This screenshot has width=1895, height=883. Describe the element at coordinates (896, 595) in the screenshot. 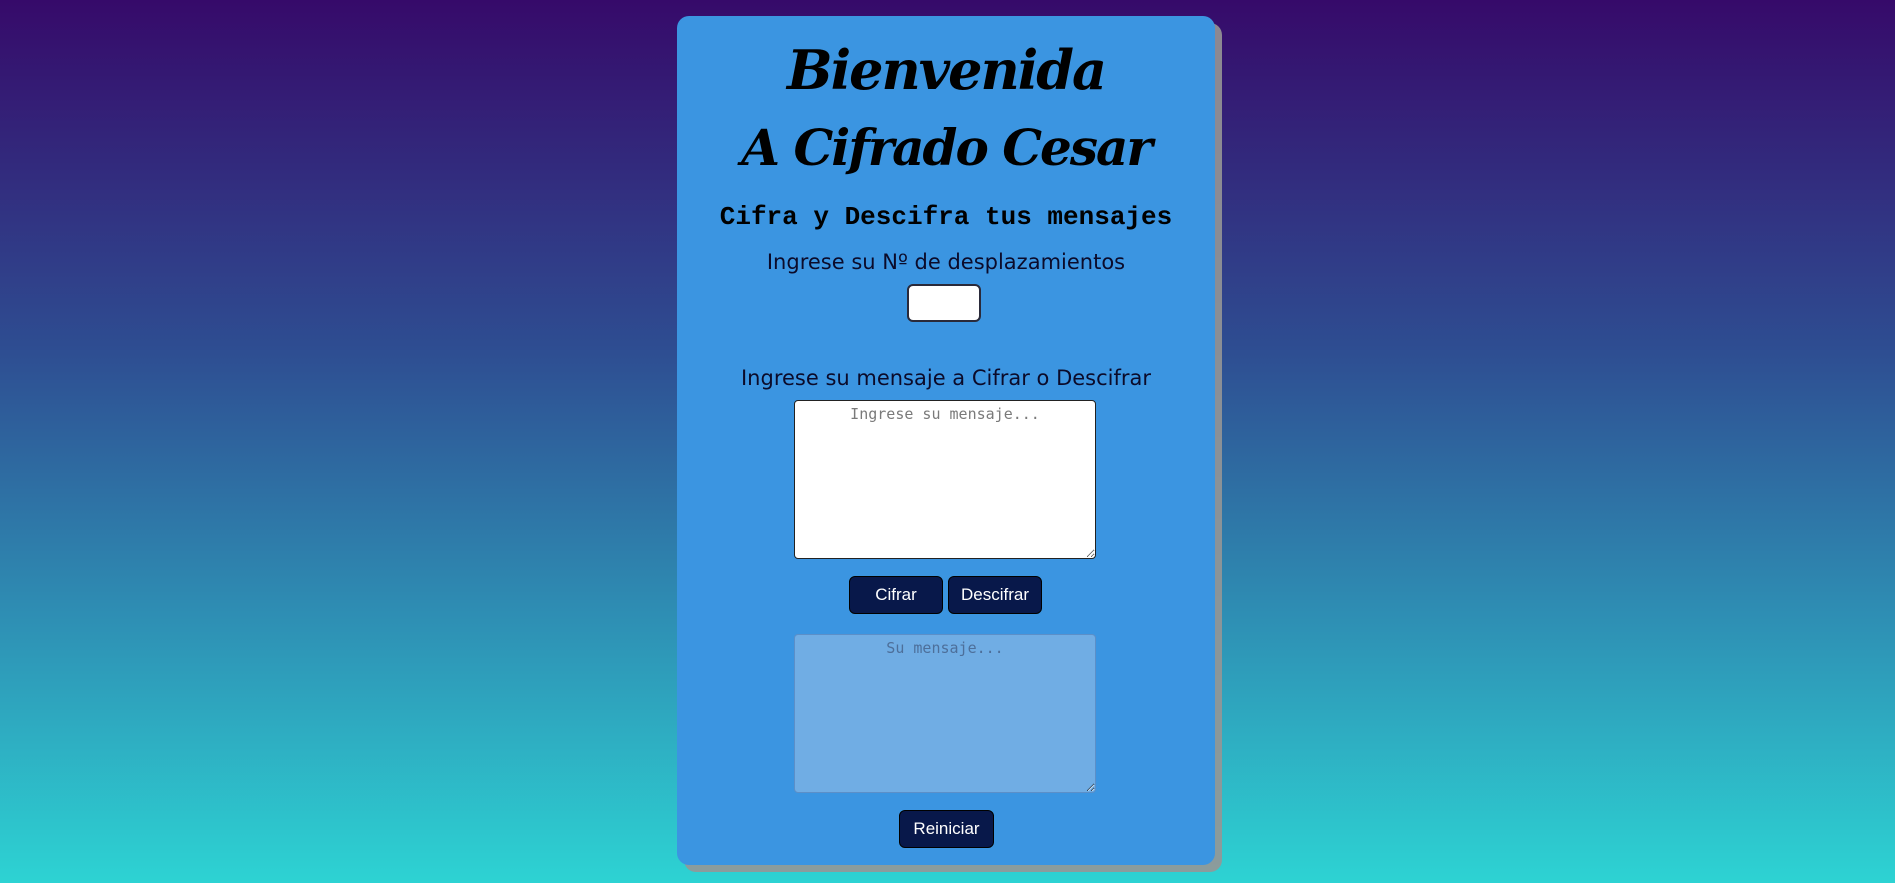

I see `encrypt-button: Cifrar` at that location.